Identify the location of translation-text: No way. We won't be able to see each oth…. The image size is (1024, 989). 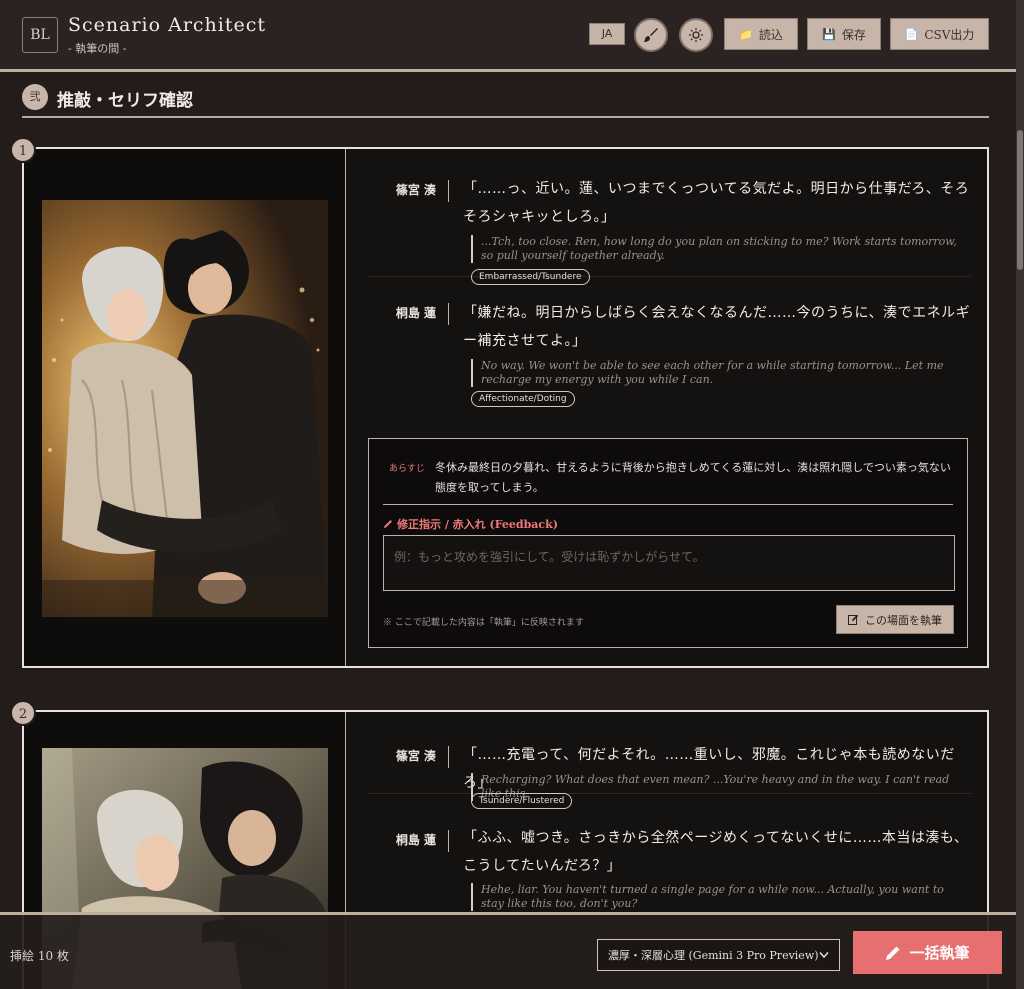
(714, 373).